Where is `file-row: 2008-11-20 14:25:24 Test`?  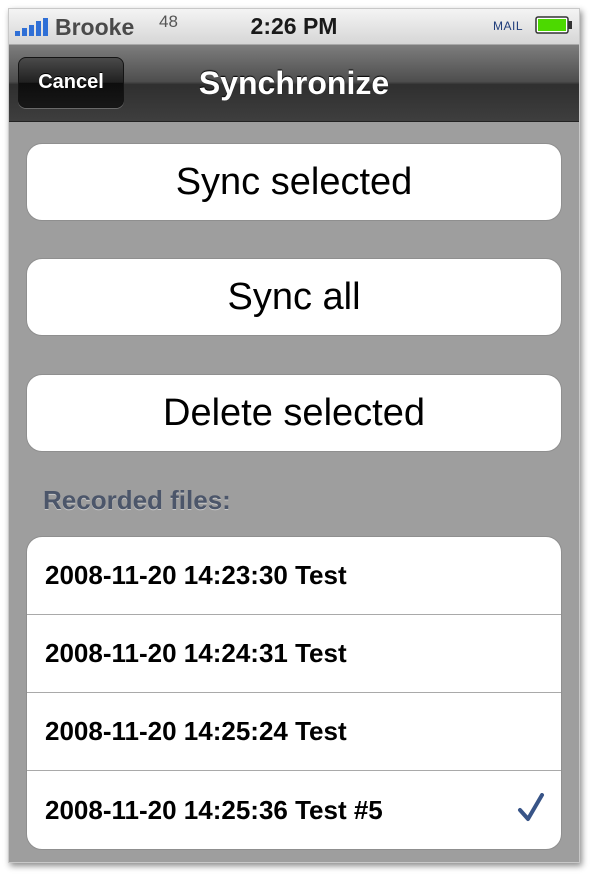
file-row: 2008-11-20 14:25:24 Test is located at coordinates (294, 732).